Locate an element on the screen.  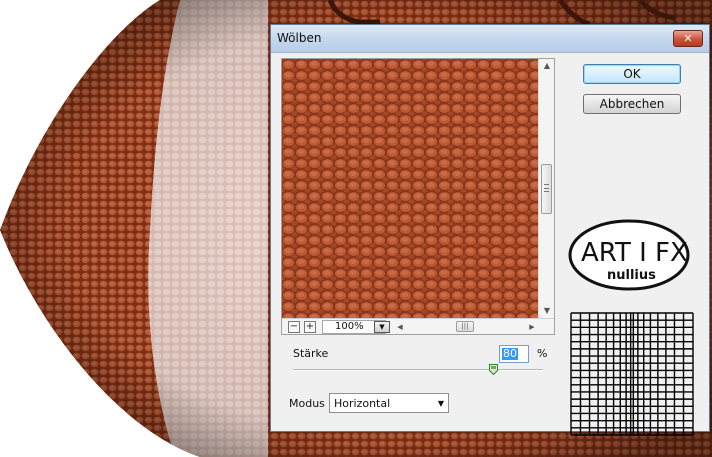
logo-subtext: nullius is located at coordinates (631, 275).